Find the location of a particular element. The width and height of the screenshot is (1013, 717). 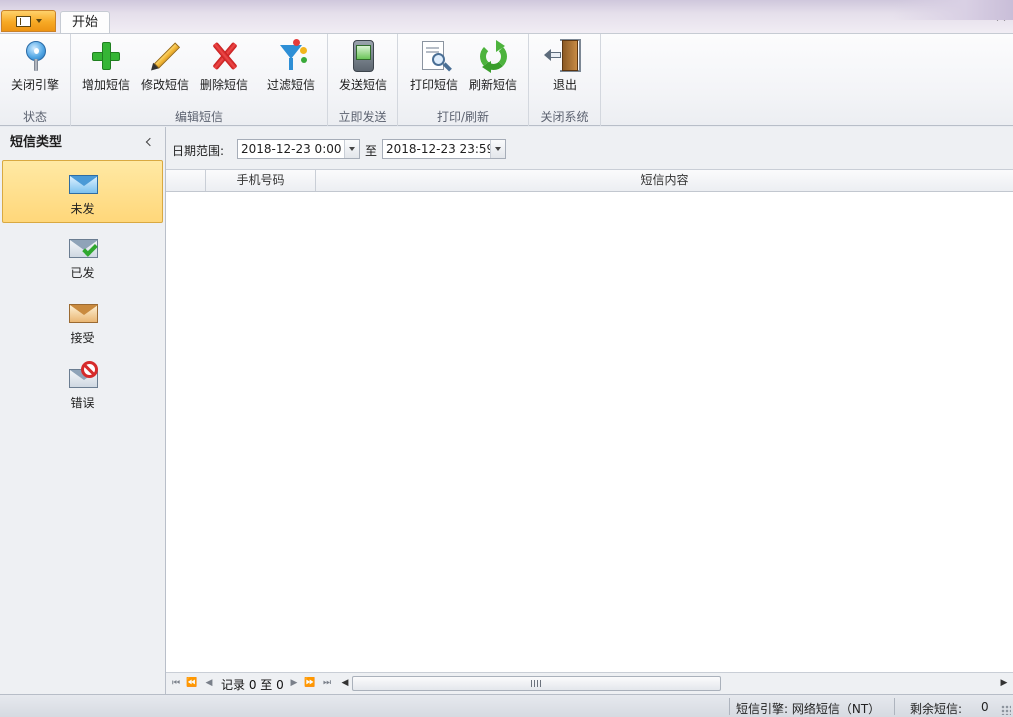

column-header-phone: 手机号码 is located at coordinates (261, 180).